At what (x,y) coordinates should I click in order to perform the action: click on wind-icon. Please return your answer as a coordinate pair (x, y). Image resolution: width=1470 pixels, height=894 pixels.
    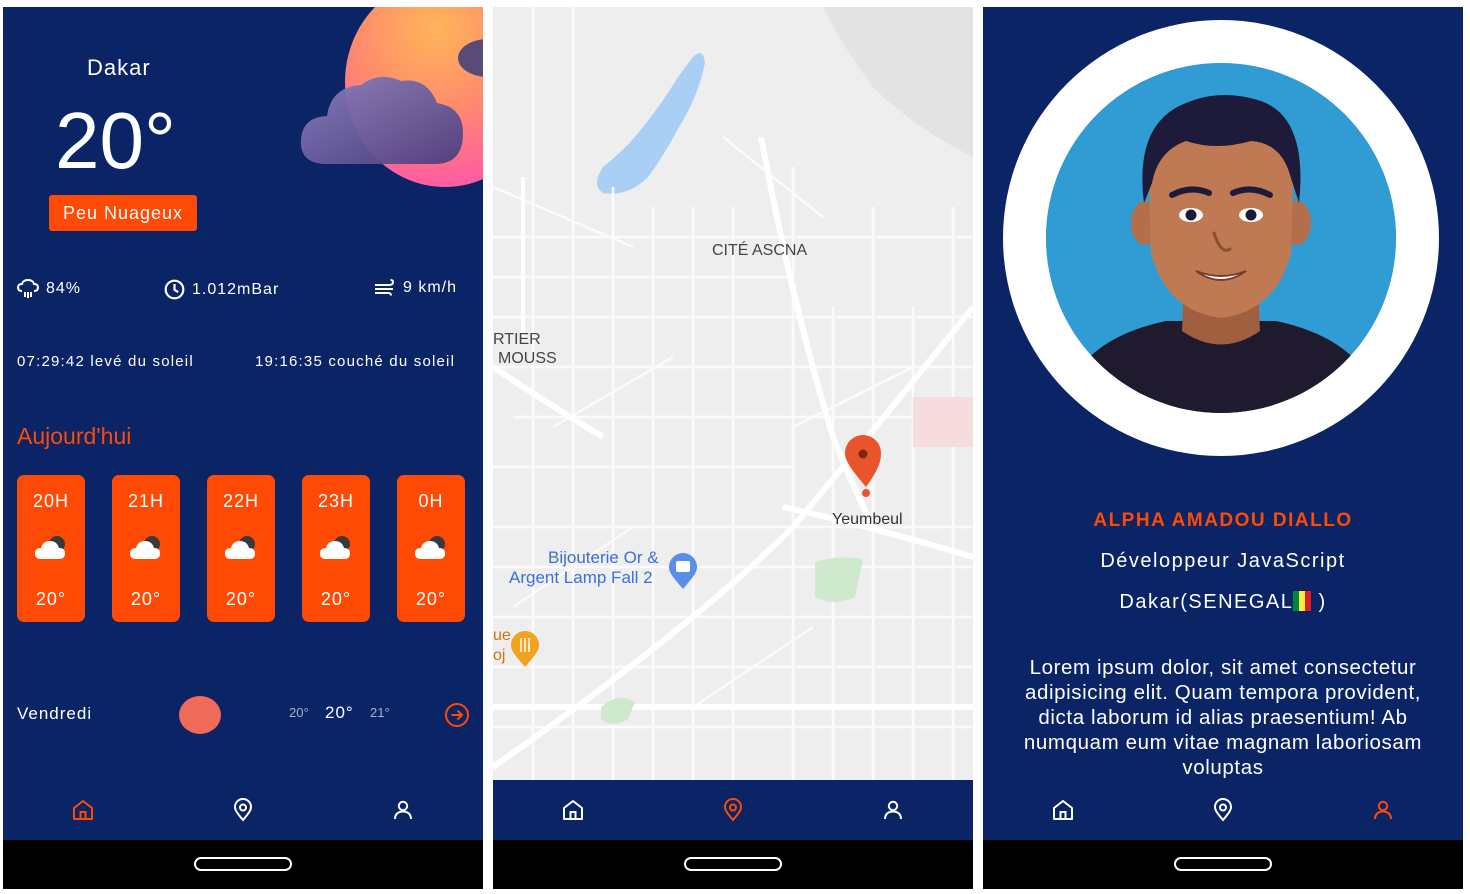
    Looking at the image, I should click on (385, 287).